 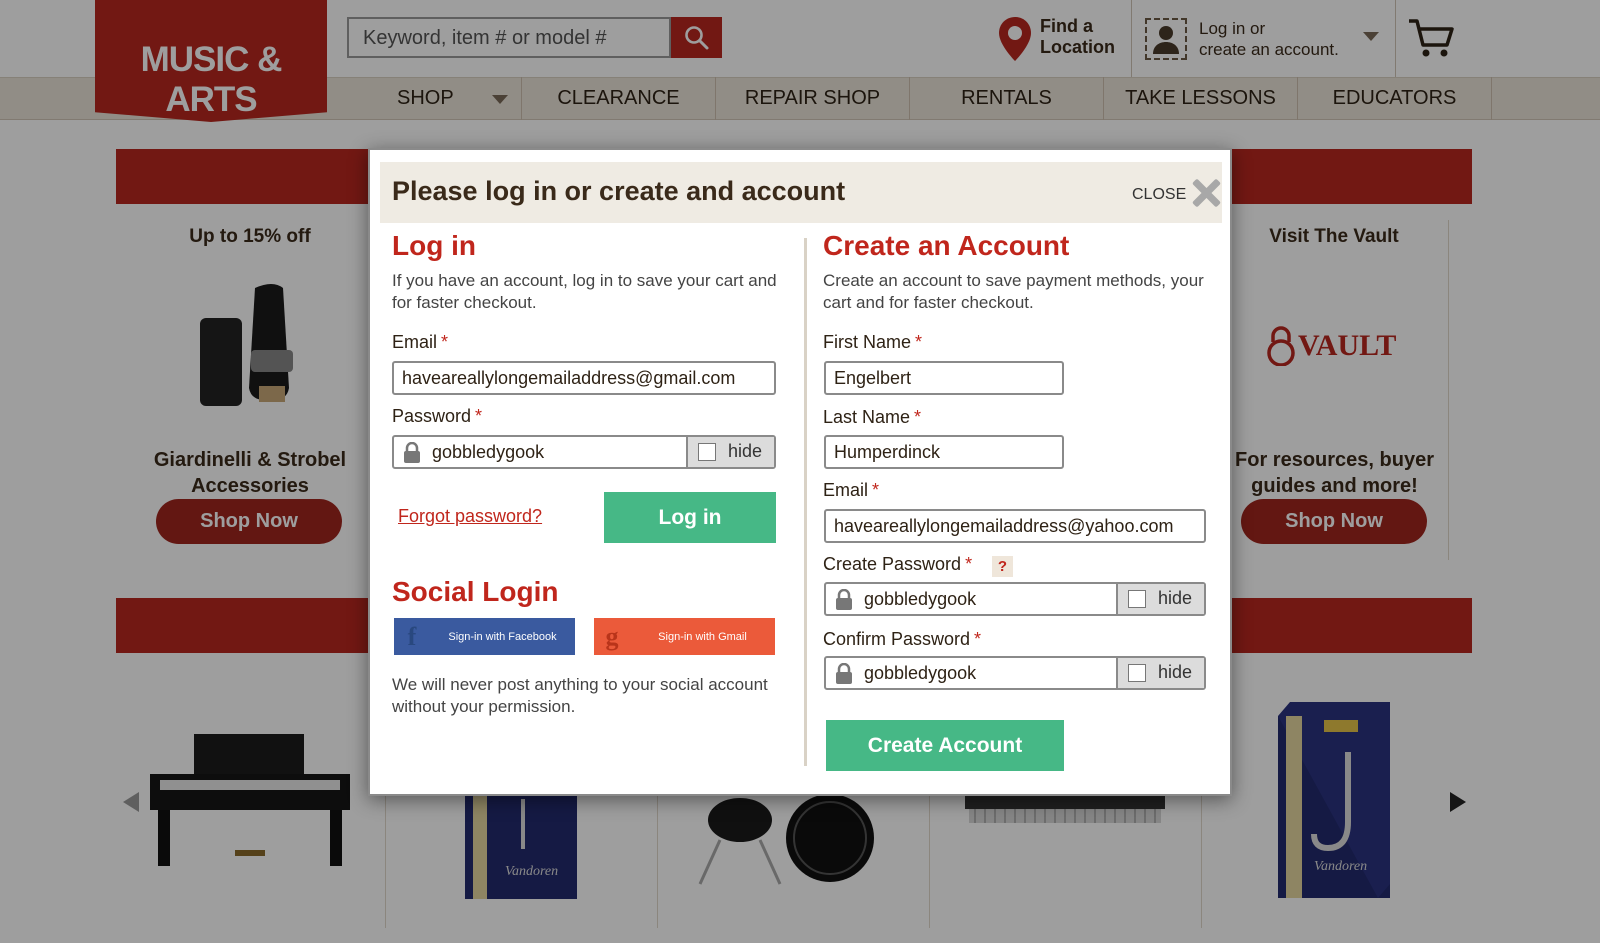 What do you see at coordinates (1206, 193) in the screenshot?
I see `close-icon` at bounding box center [1206, 193].